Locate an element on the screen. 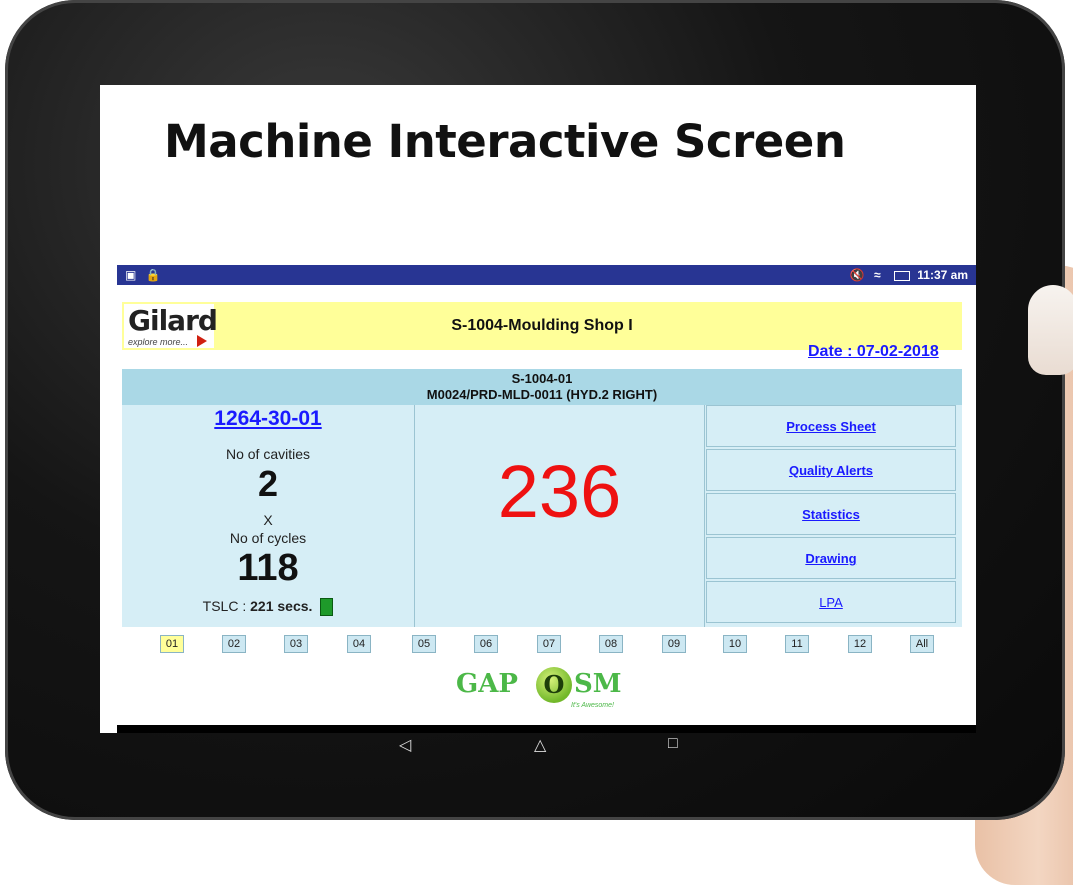 This screenshot has height=885, width=1073. status-indicator is located at coordinates (327, 607).